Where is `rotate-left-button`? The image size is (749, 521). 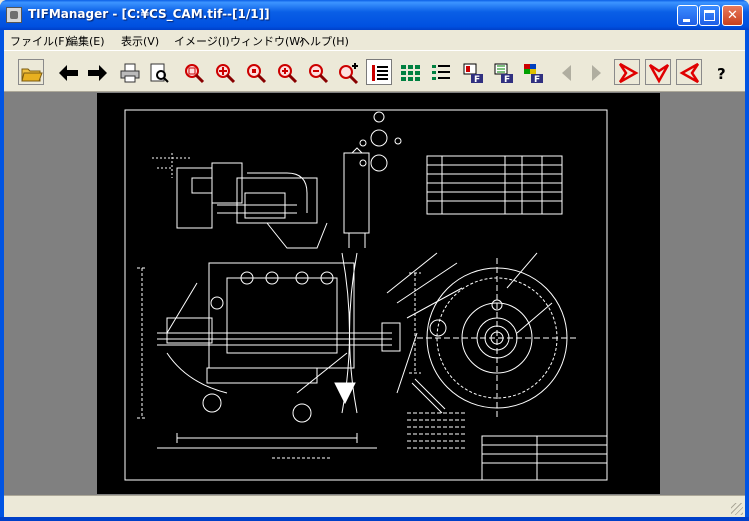
rotate-left-button is located at coordinates (689, 72).